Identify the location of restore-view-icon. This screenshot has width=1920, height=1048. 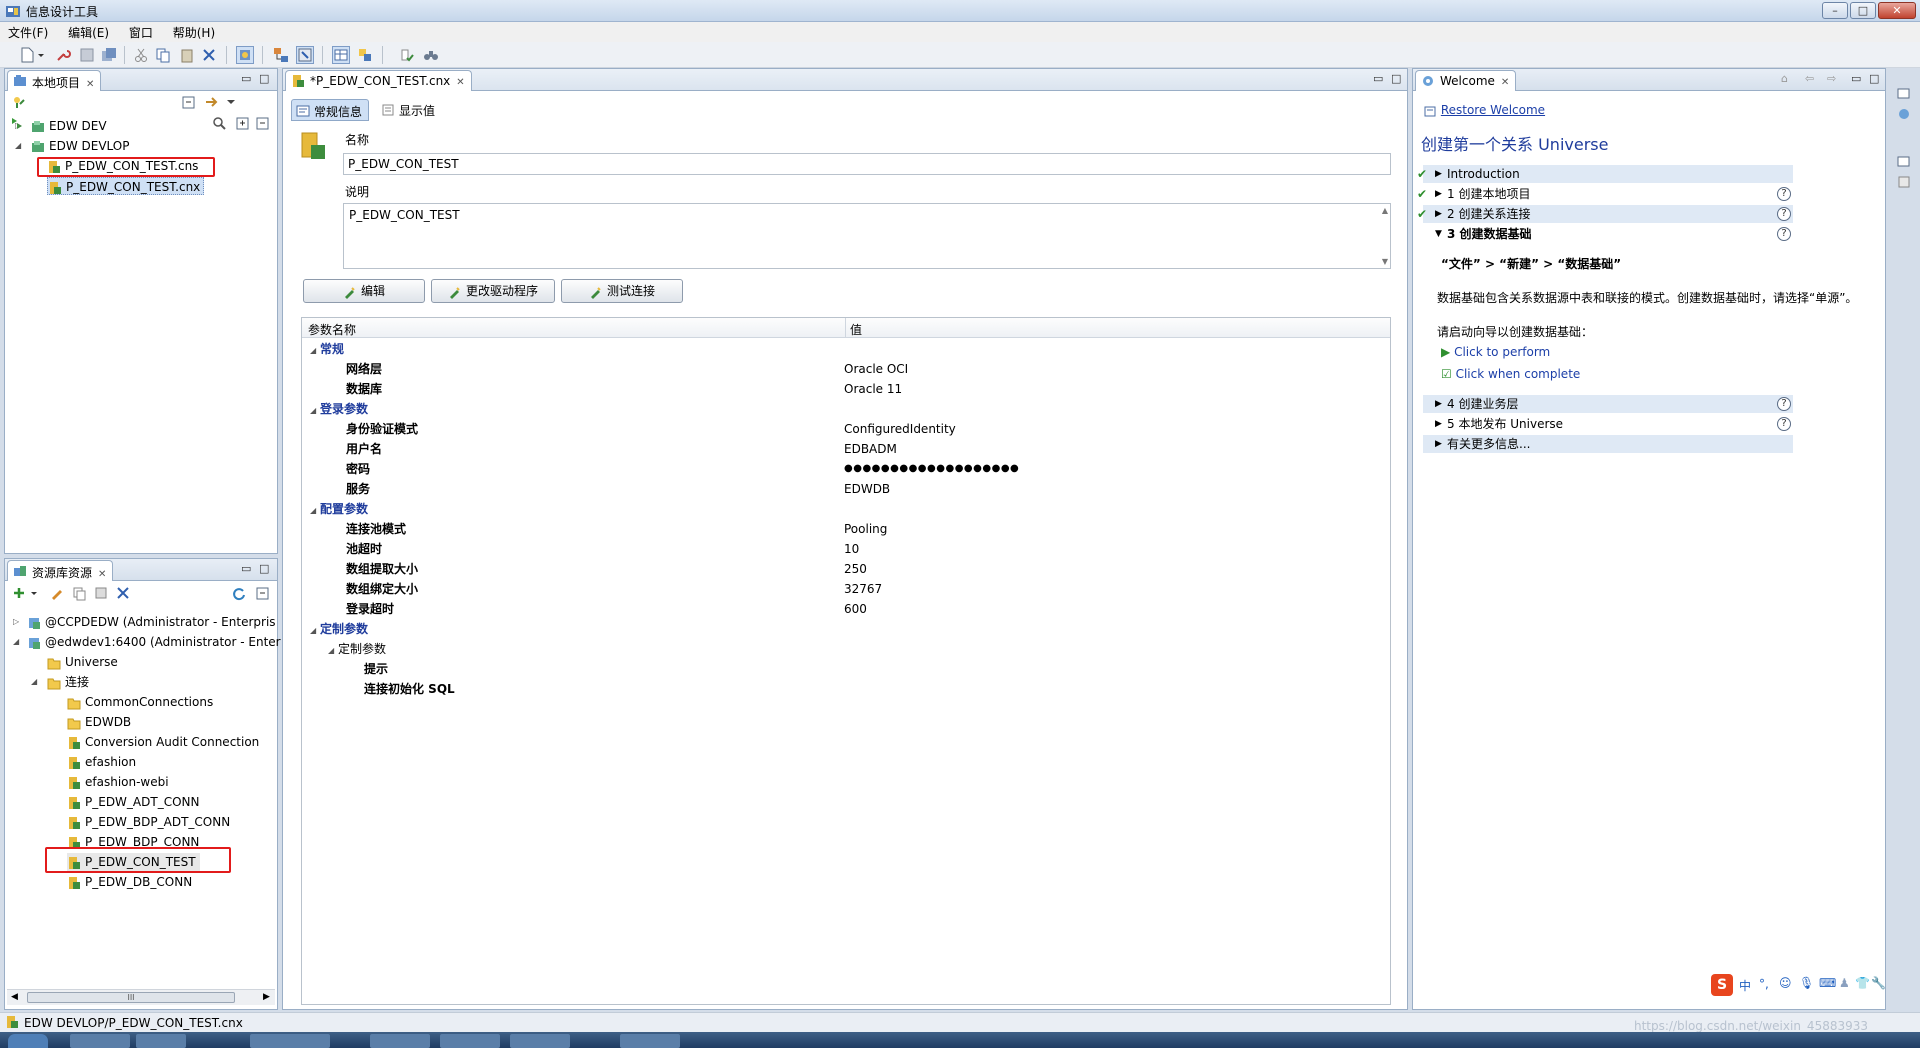
(1904, 162).